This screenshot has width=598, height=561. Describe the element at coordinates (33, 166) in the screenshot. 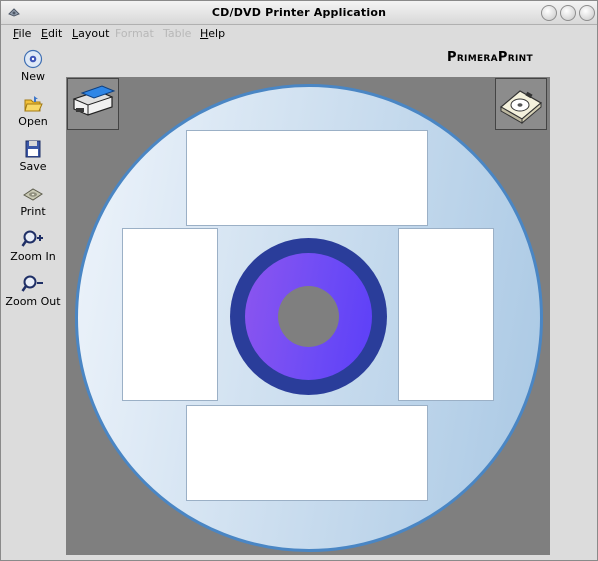

I see `save-label: Save` at that location.